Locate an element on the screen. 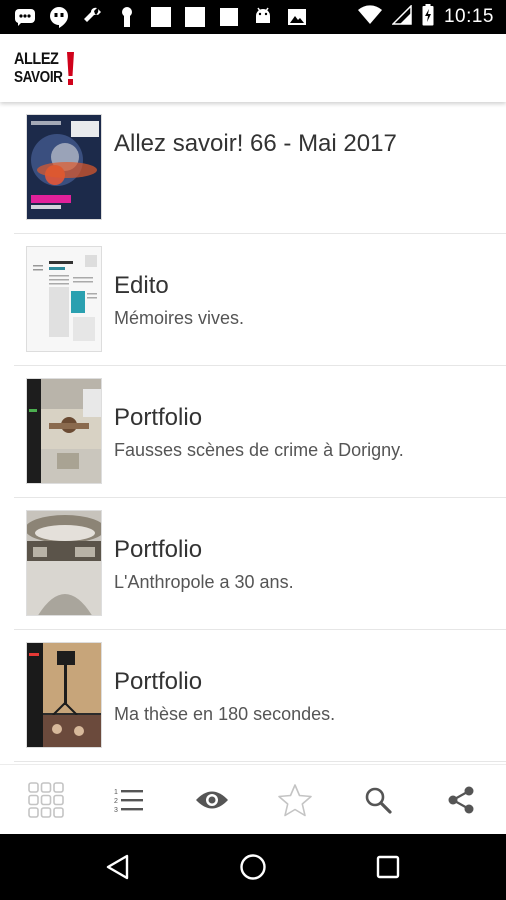  list-item-text: Portfolio L'Anthropole a 30 ans. is located at coordinates (204, 564).